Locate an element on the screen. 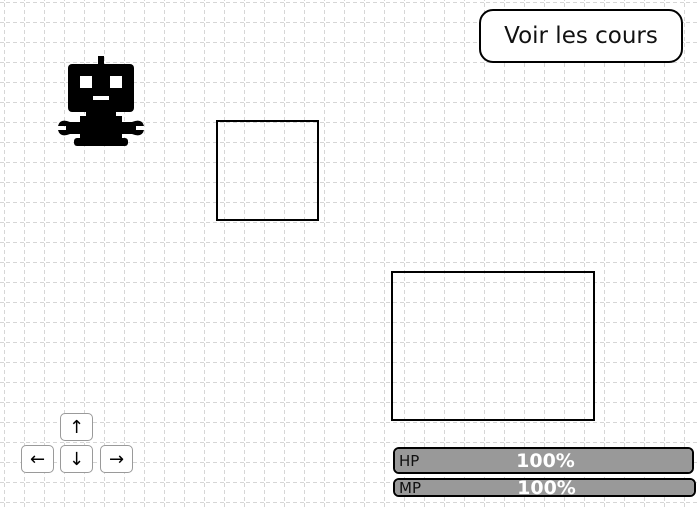 The width and height of the screenshot is (700, 507). hp-value: 100% is located at coordinates (545, 460).